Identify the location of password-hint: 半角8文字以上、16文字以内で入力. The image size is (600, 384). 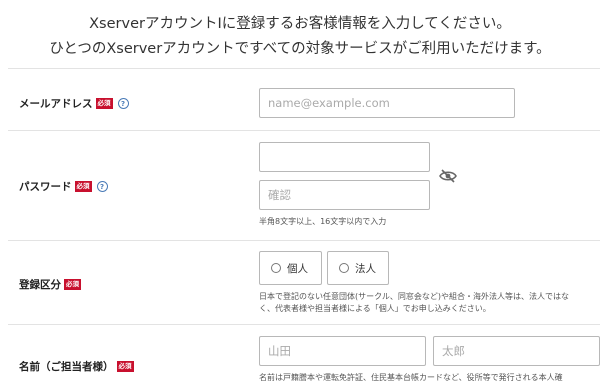
(323, 221).